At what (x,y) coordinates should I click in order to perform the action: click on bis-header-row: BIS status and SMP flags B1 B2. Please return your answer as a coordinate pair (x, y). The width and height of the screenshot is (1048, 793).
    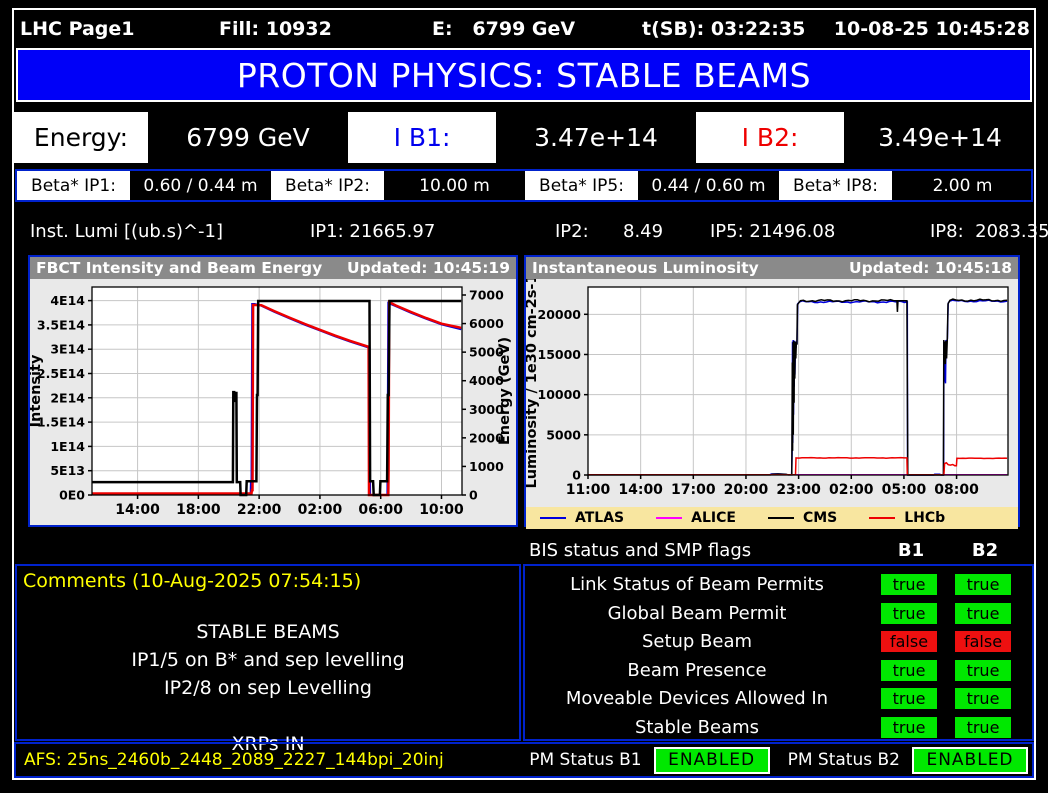
    Looking at the image, I should click on (778, 550).